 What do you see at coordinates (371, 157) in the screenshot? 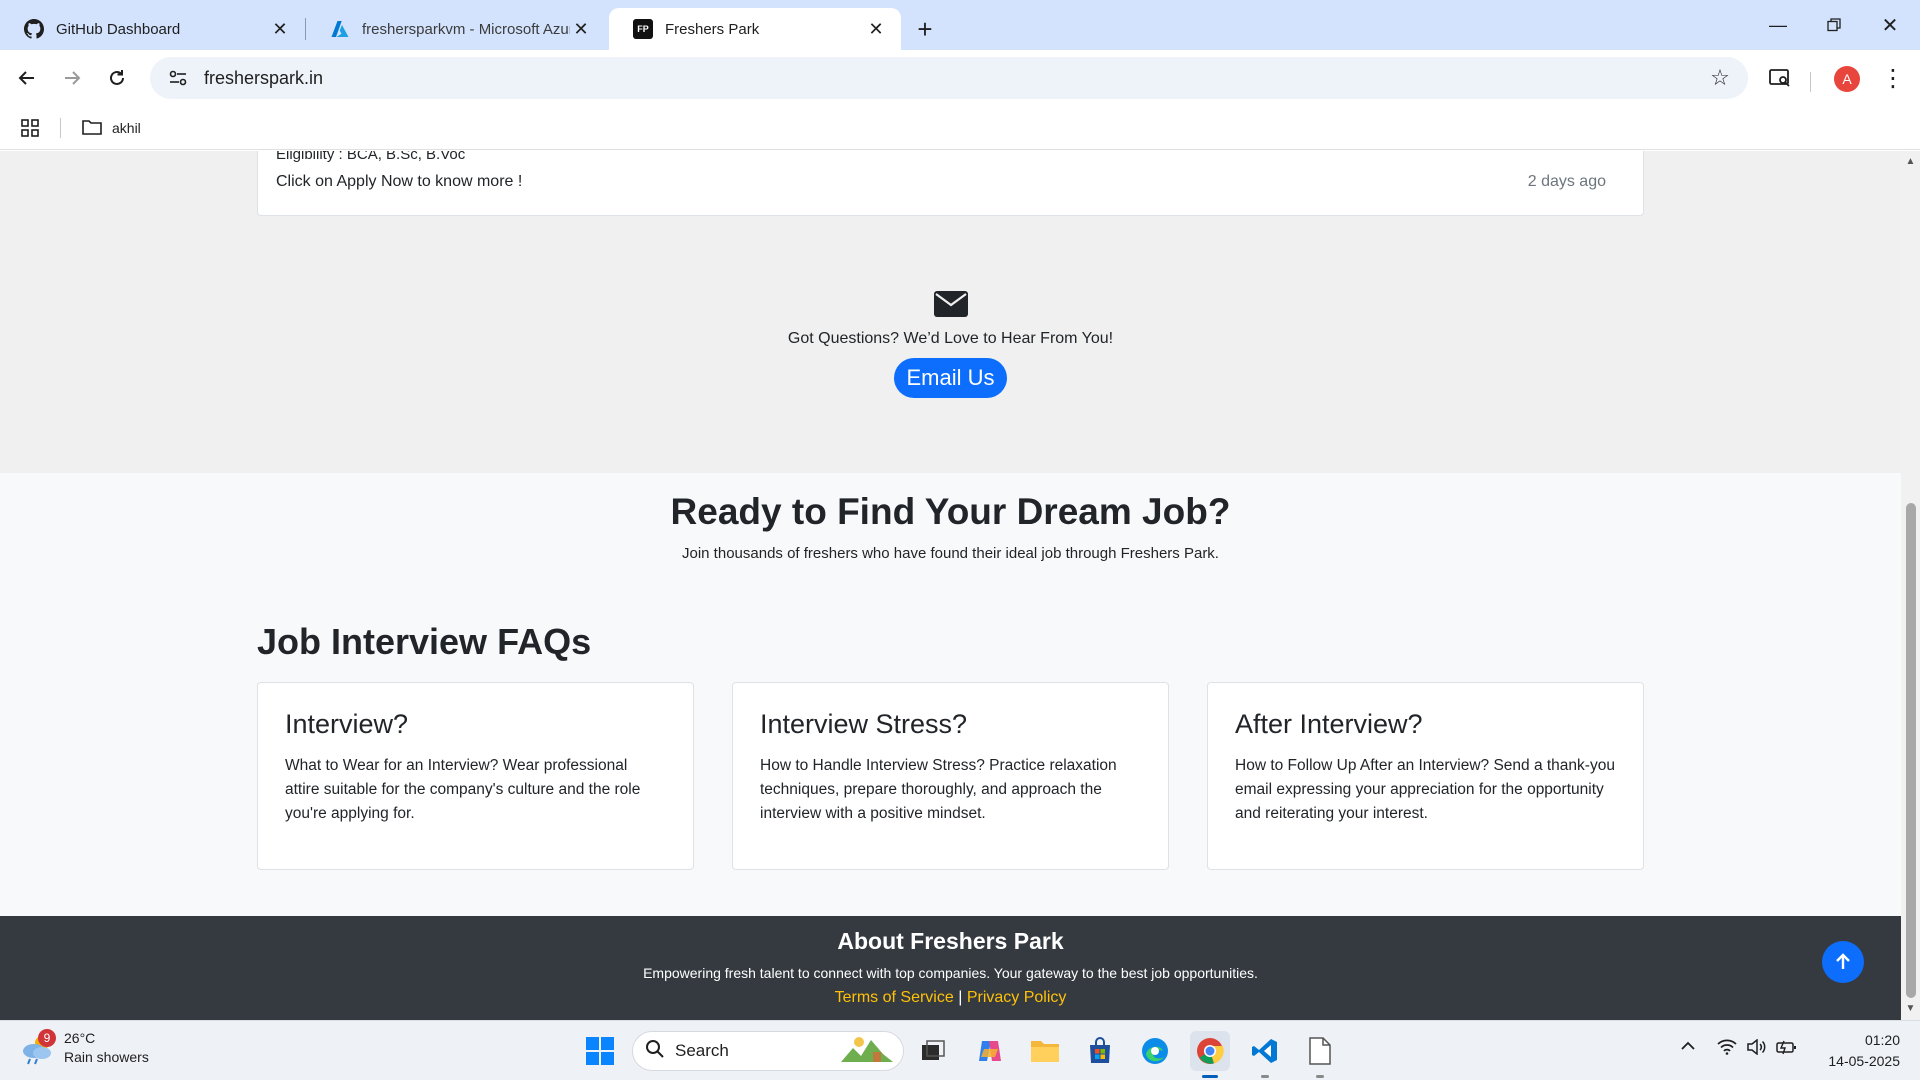
I see `job-eligibility: Eligibility : BCA, B.Sc, B.Voc` at bounding box center [371, 157].